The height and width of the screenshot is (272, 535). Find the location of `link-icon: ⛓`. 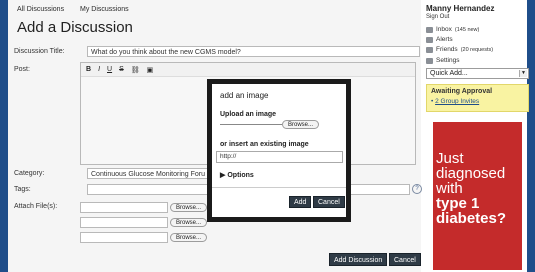

link-icon: ⛓ is located at coordinates (135, 70).